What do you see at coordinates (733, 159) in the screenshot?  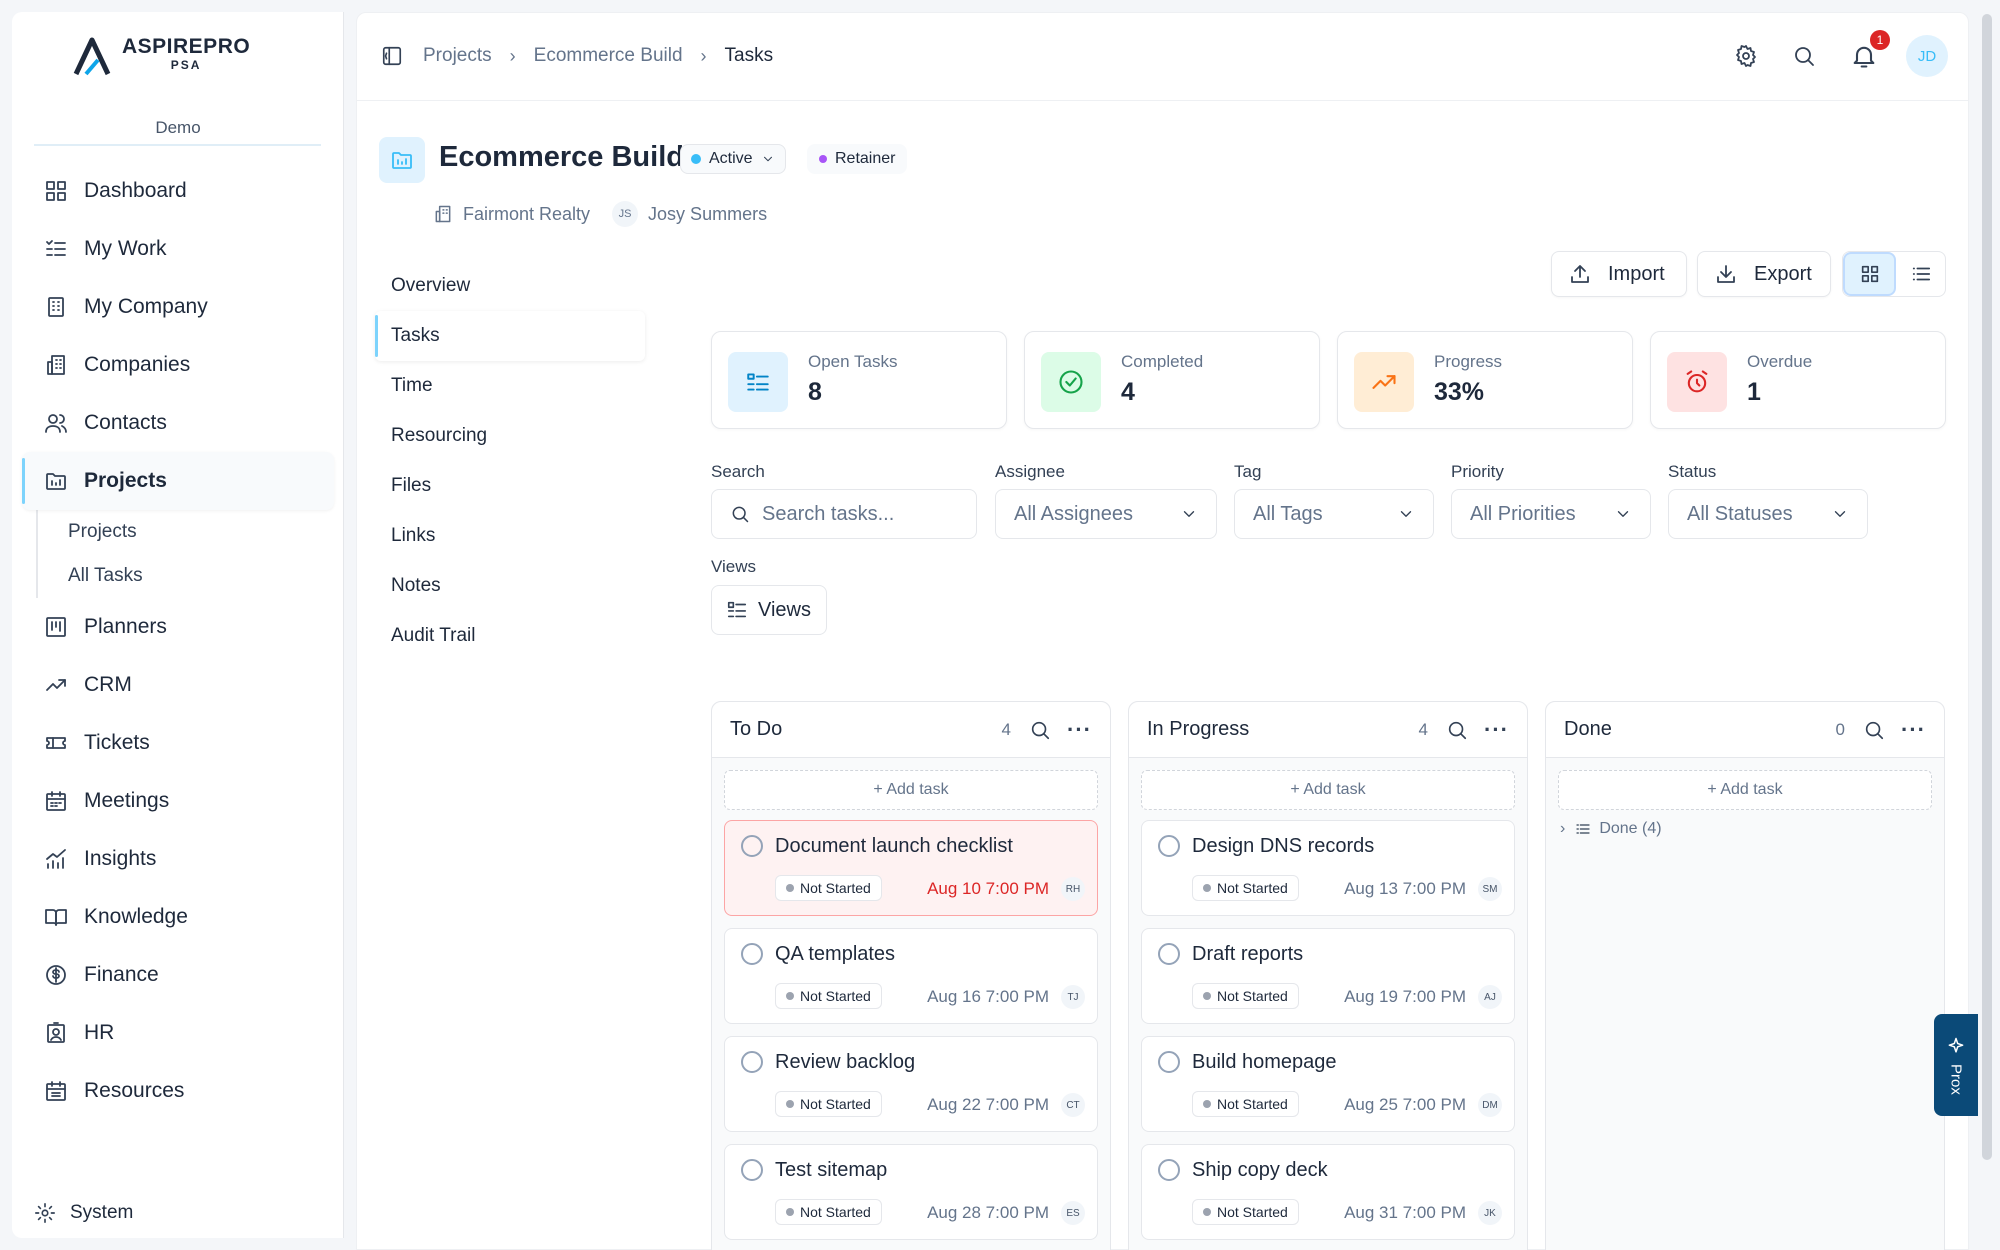 I see `project-status-dropdown: Active` at bounding box center [733, 159].